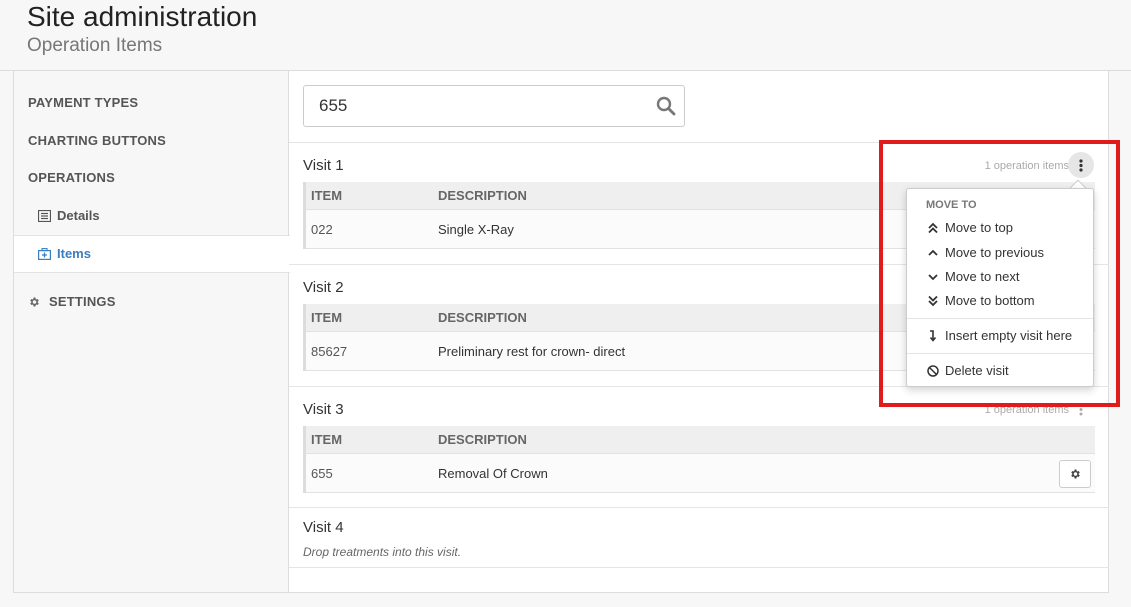  I want to click on sidebar-item-items: Items, so click(64, 253).